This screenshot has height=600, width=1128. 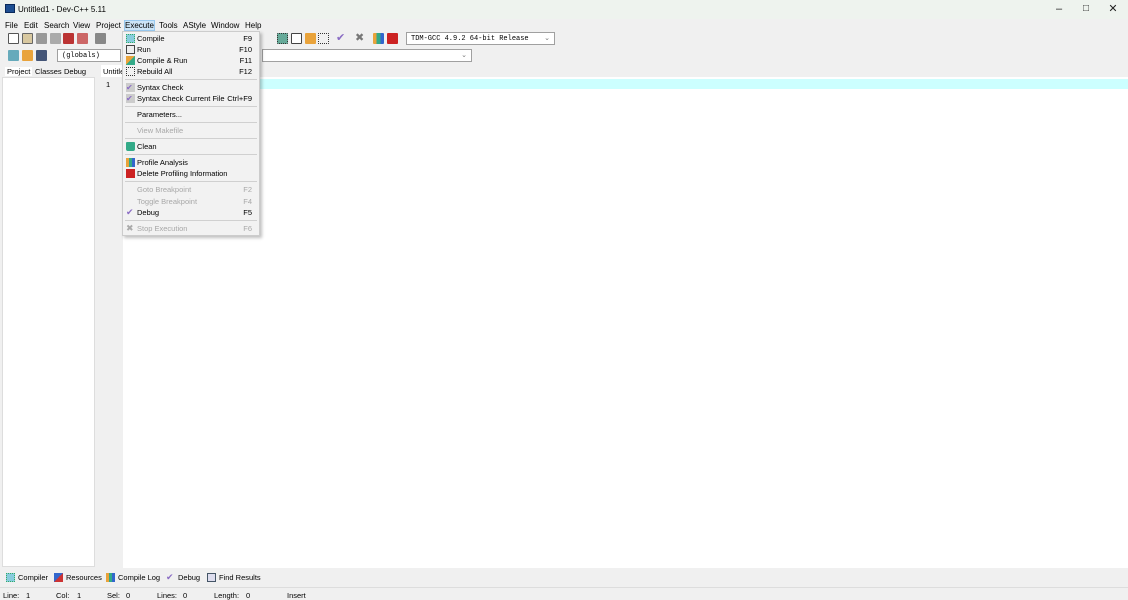 What do you see at coordinates (253, 25) in the screenshot?
I see `menu-help: Help` at bounding box center [253, 25].